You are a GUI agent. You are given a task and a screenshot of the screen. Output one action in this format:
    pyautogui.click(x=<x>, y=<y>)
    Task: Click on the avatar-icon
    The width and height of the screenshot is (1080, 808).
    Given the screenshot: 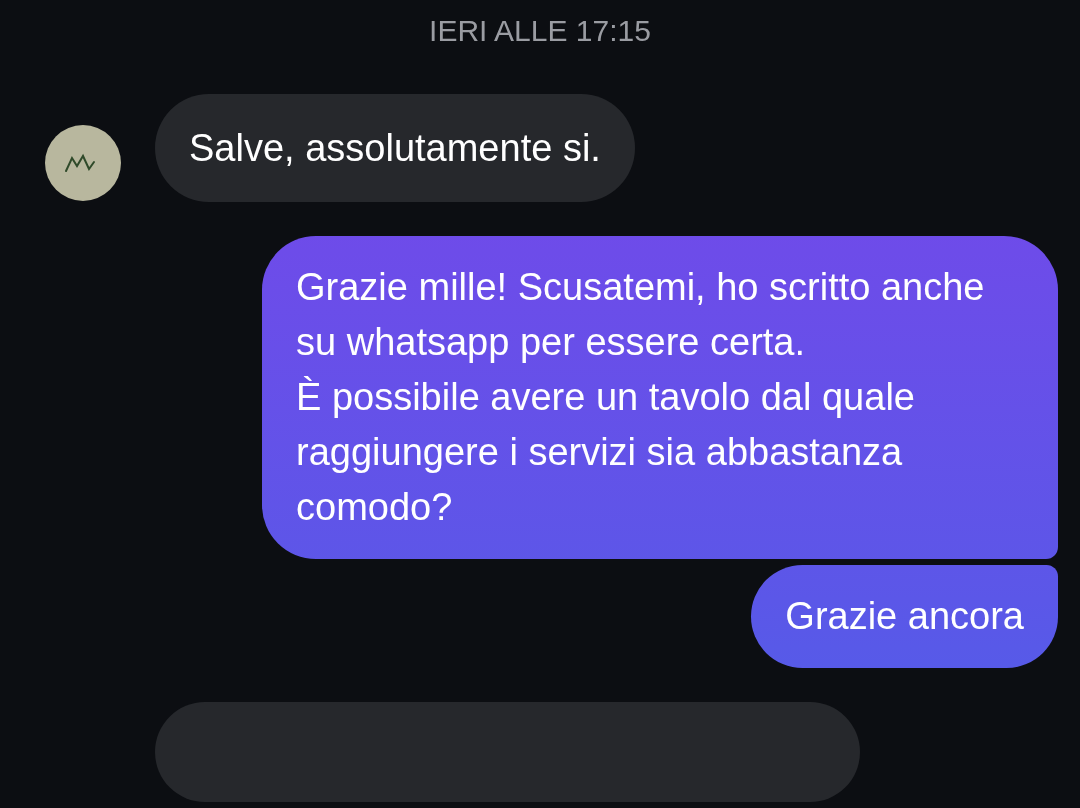 What is the action you would take?
    pyautogui.click(x=83, y=163)
    